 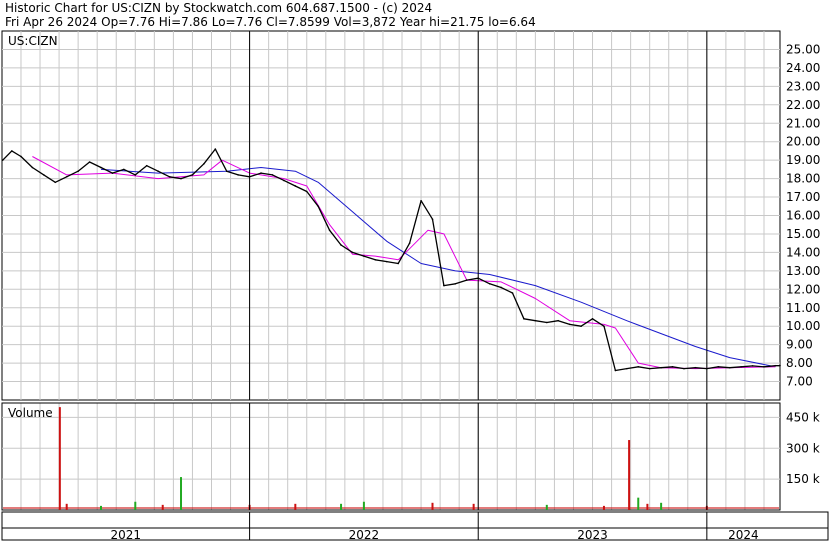 I want to click on price-tick-label: 14.00, so click(x=803, y=252).